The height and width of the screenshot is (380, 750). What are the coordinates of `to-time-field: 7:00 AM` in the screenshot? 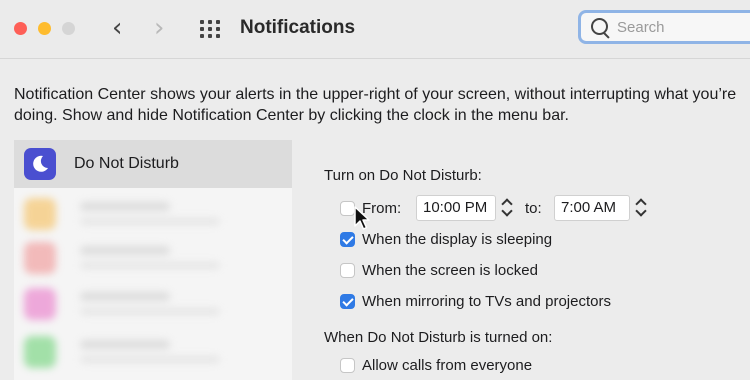 It's located at (592, 208).